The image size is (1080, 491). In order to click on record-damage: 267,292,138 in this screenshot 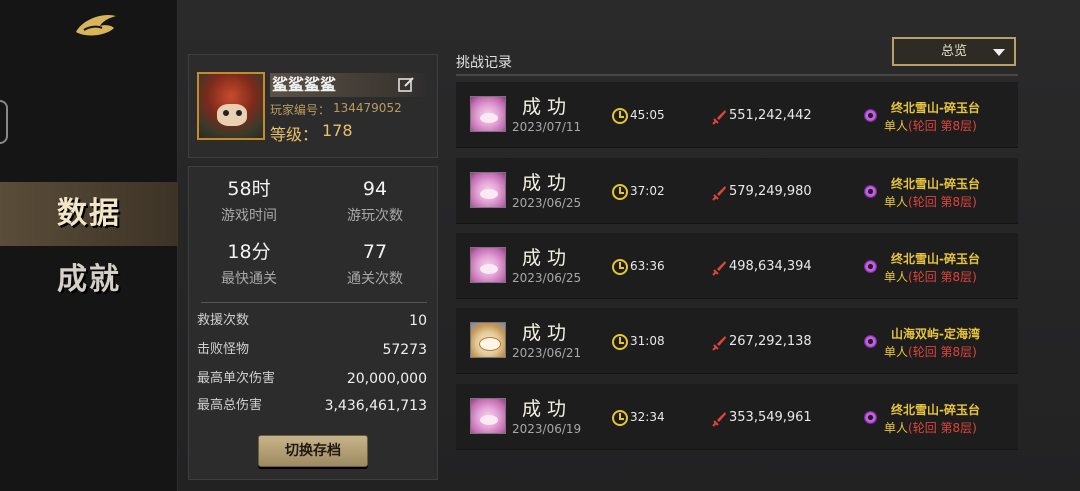, I will do `click(770, 341)`.